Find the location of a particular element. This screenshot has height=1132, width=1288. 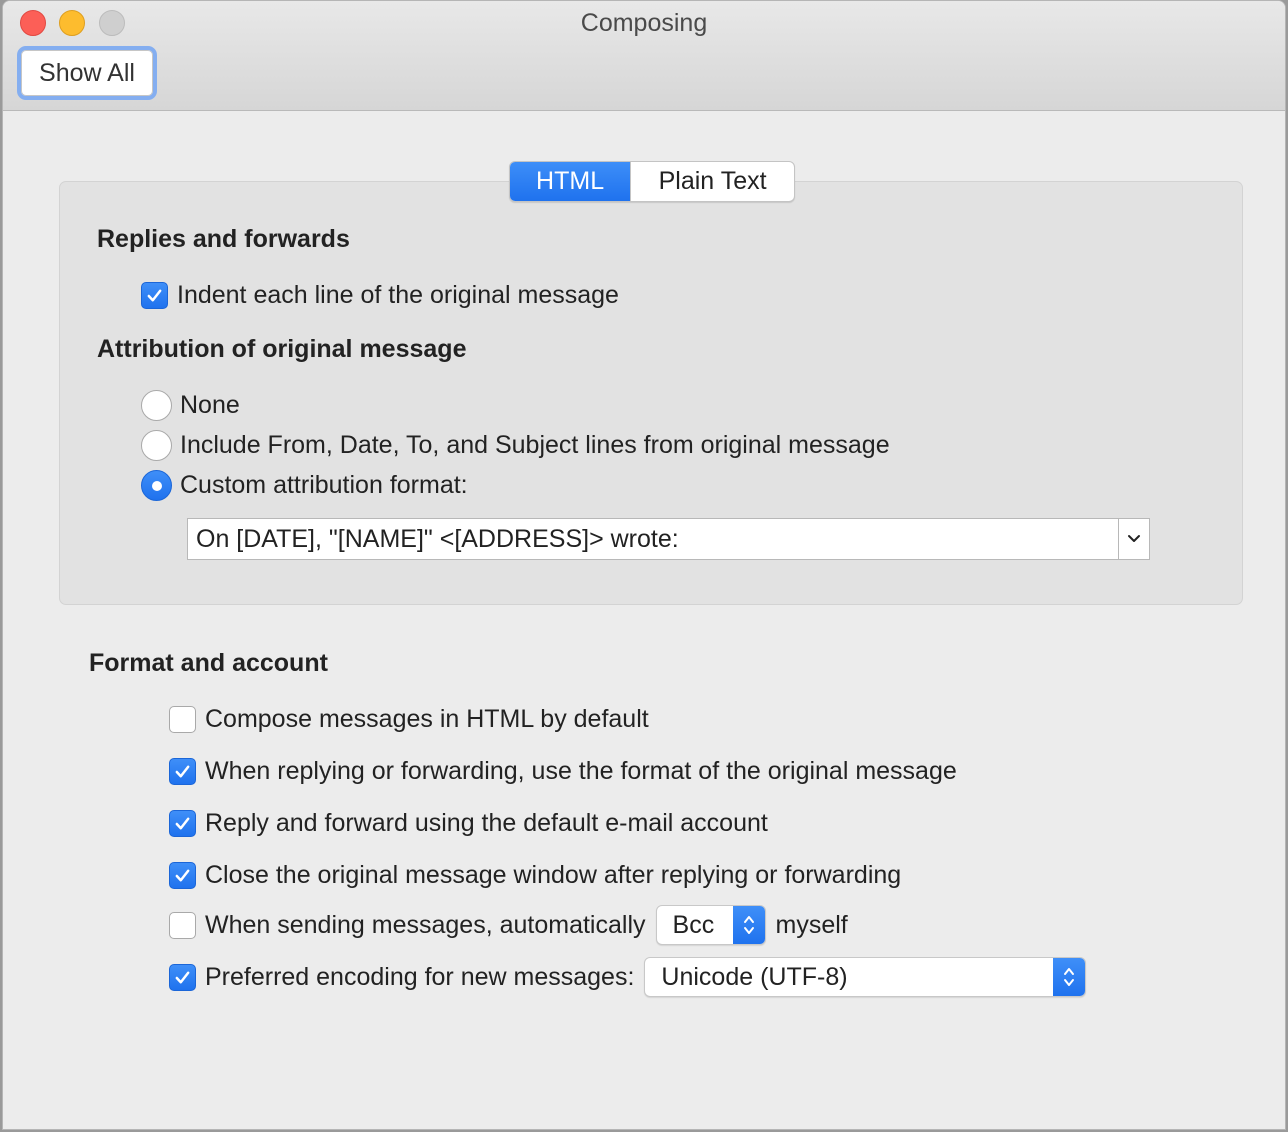

format-tab-control: HTML Plain Text is located at coordinates (652, 181).